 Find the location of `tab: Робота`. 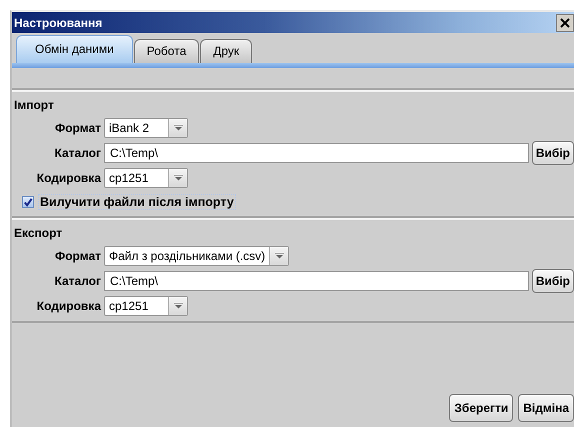

tab: Робота is located at coordinates (167, 51).